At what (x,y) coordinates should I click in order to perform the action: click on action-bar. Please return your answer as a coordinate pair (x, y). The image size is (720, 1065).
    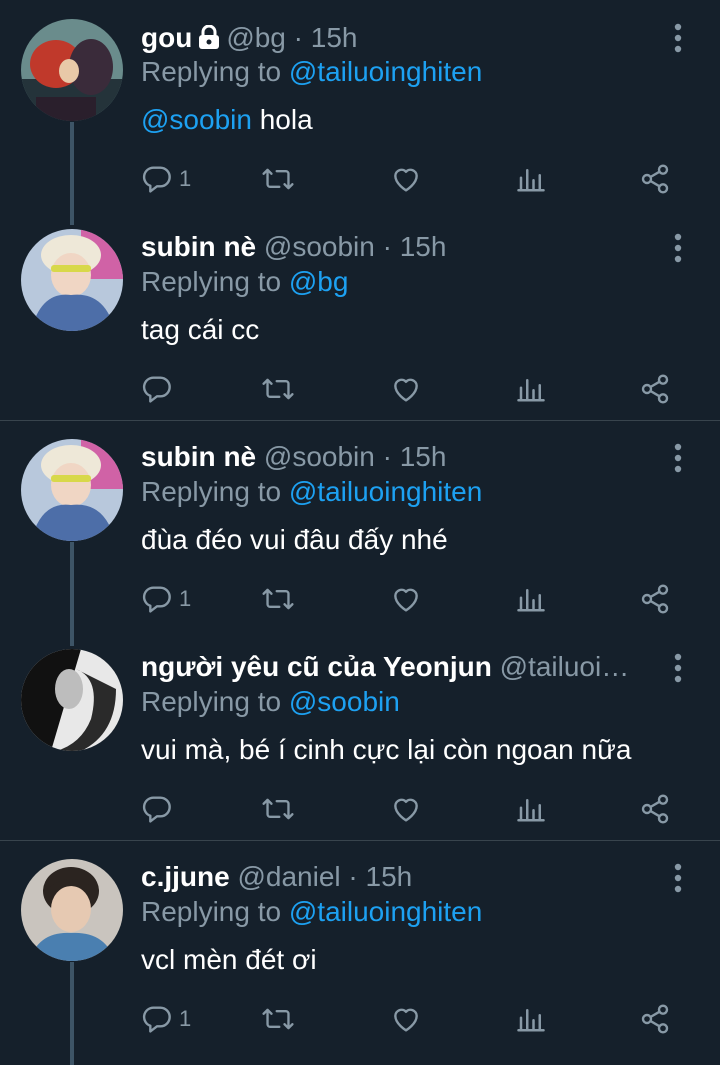
    Looking at the image, I should click on (421, 809).